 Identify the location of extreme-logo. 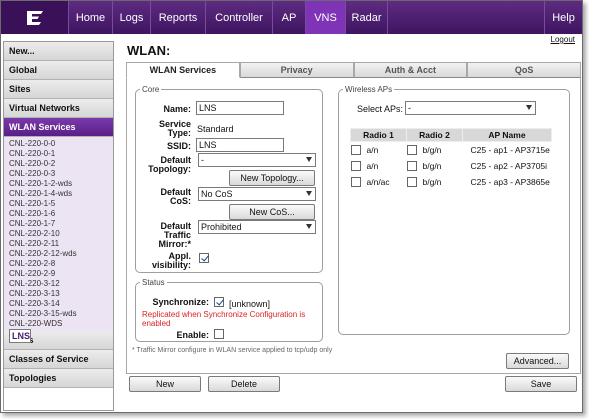
(35, 17).